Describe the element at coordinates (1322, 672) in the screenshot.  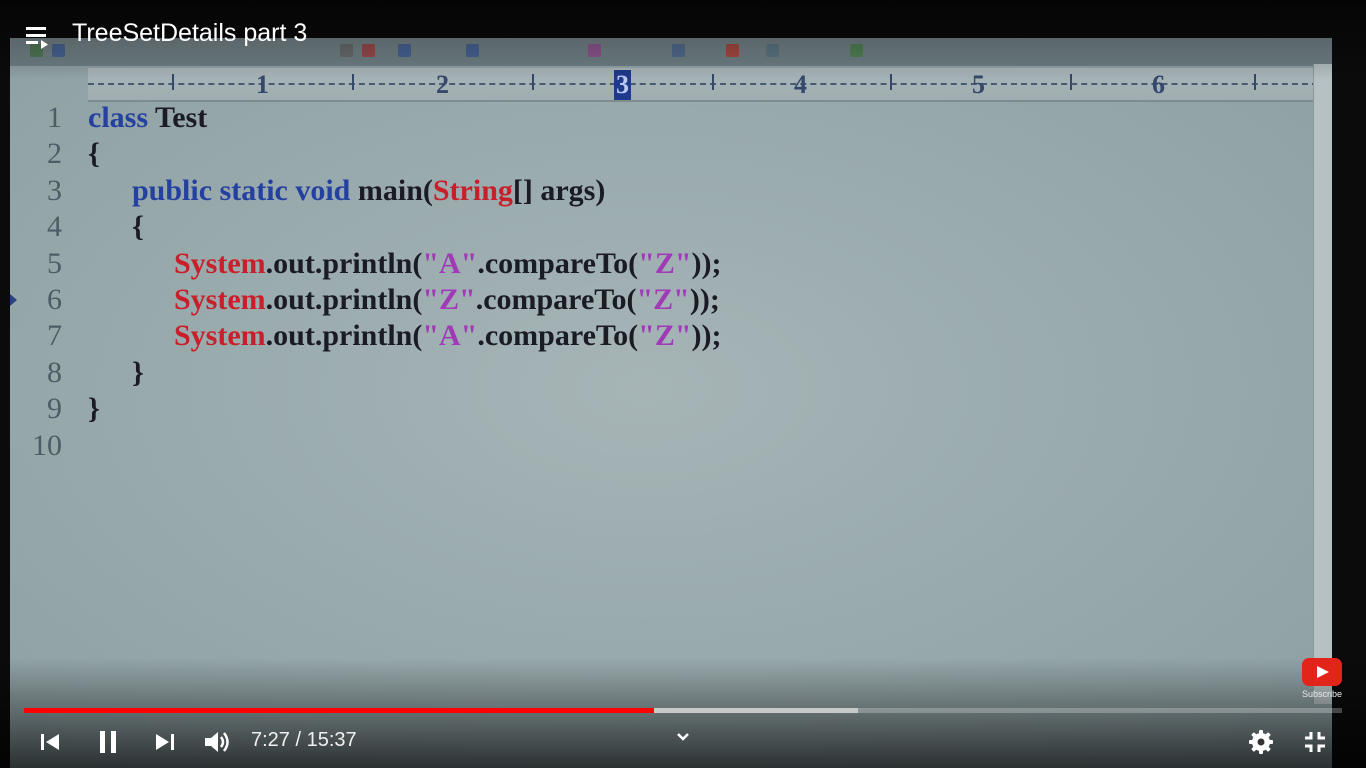
I see `youtube-logo-icon` at that location.